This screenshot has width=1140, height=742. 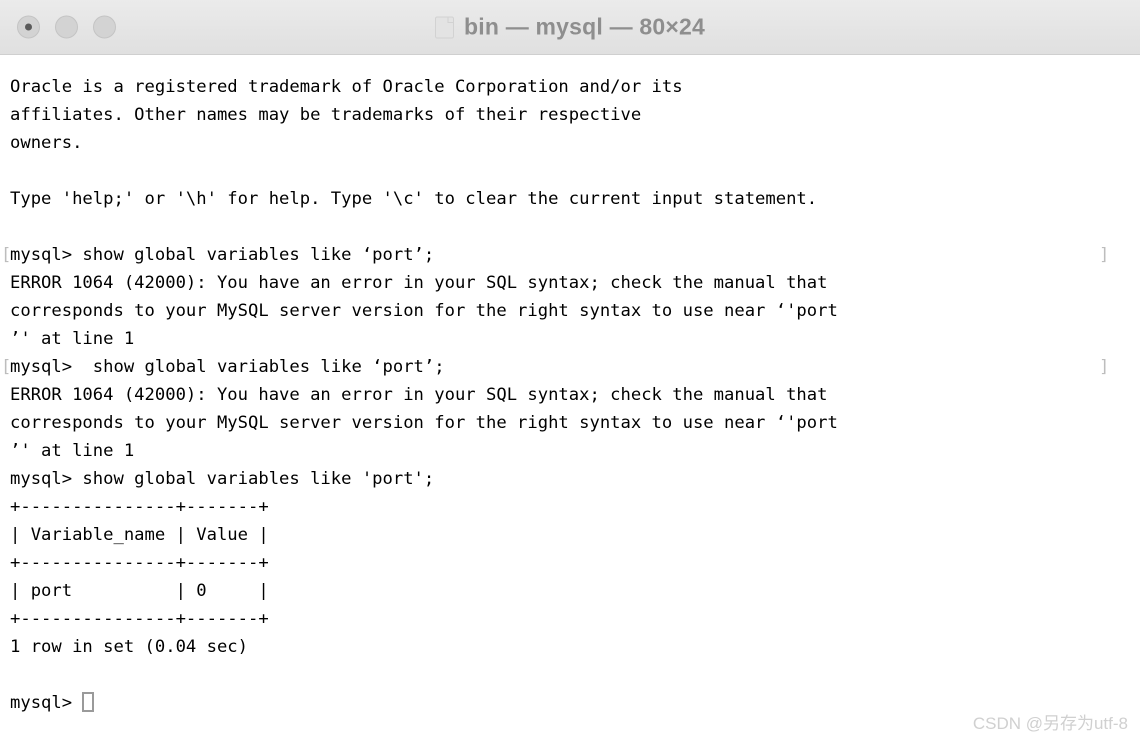 I want to click on terminal-line-text: | port | 0 |, so click(x=139, y=591).